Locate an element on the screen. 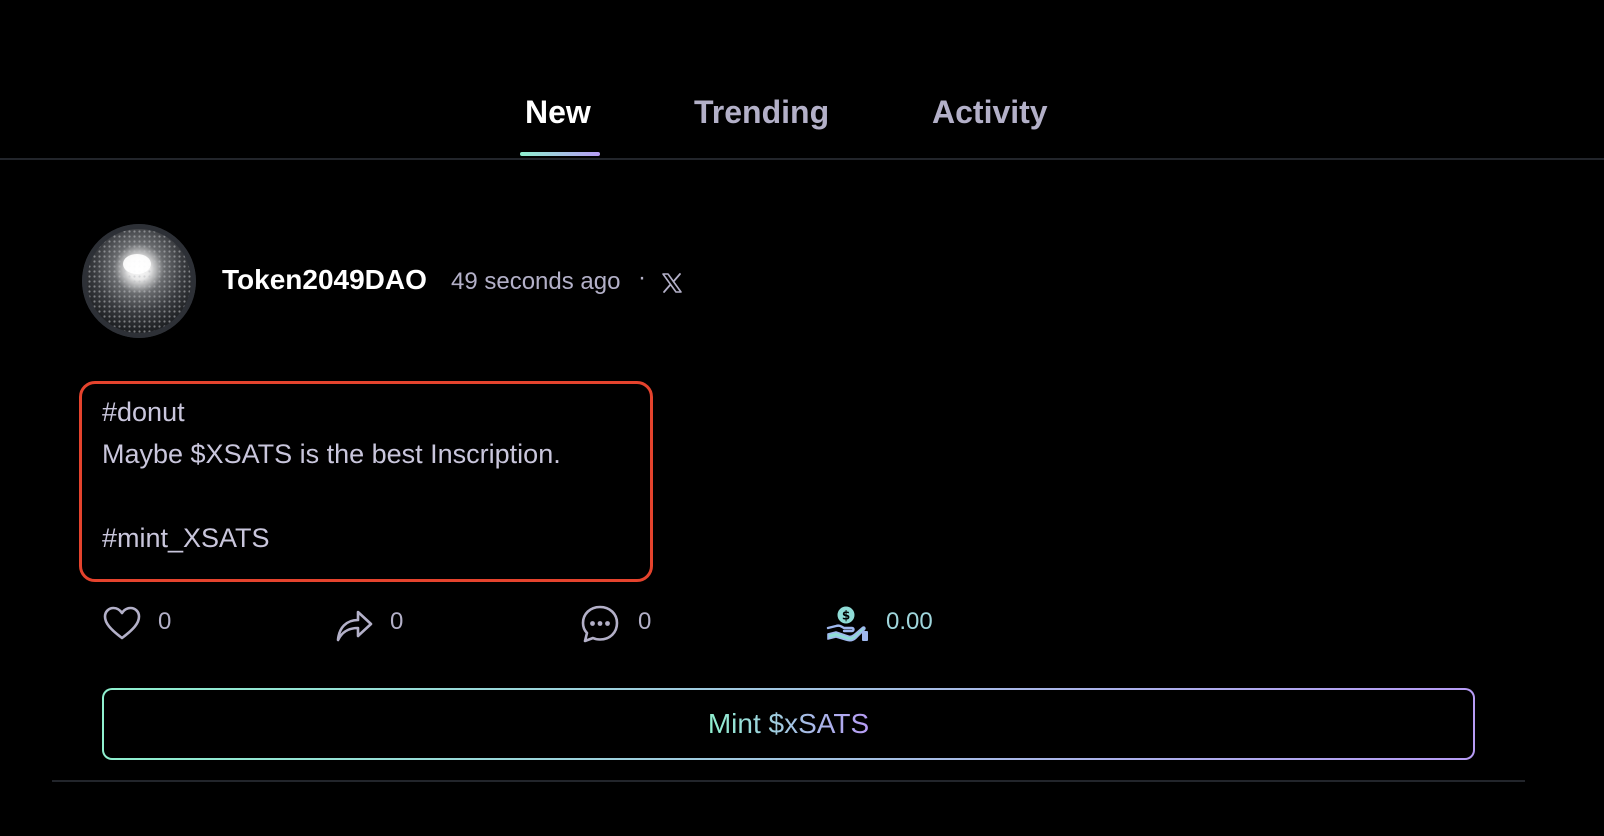 The height and width of the screenshot is (836, 1604). heart-icon is located at coordinates (122, 623).